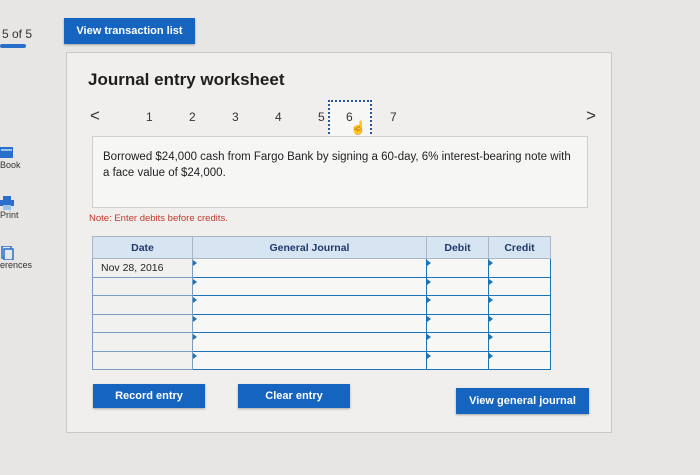 The width and height of the screenshot is (700, 475). Describe the element at coordinates (294, 396) in the screenshot. I see `clear-entry-button: Clear entry` at that location.